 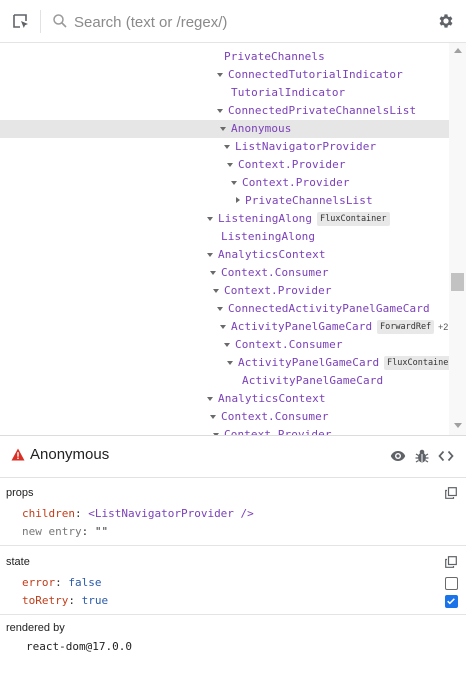 What do you see at coordinates (244, 22) in the screenshot?
I see `search-input` at bounding box center [244, 22].